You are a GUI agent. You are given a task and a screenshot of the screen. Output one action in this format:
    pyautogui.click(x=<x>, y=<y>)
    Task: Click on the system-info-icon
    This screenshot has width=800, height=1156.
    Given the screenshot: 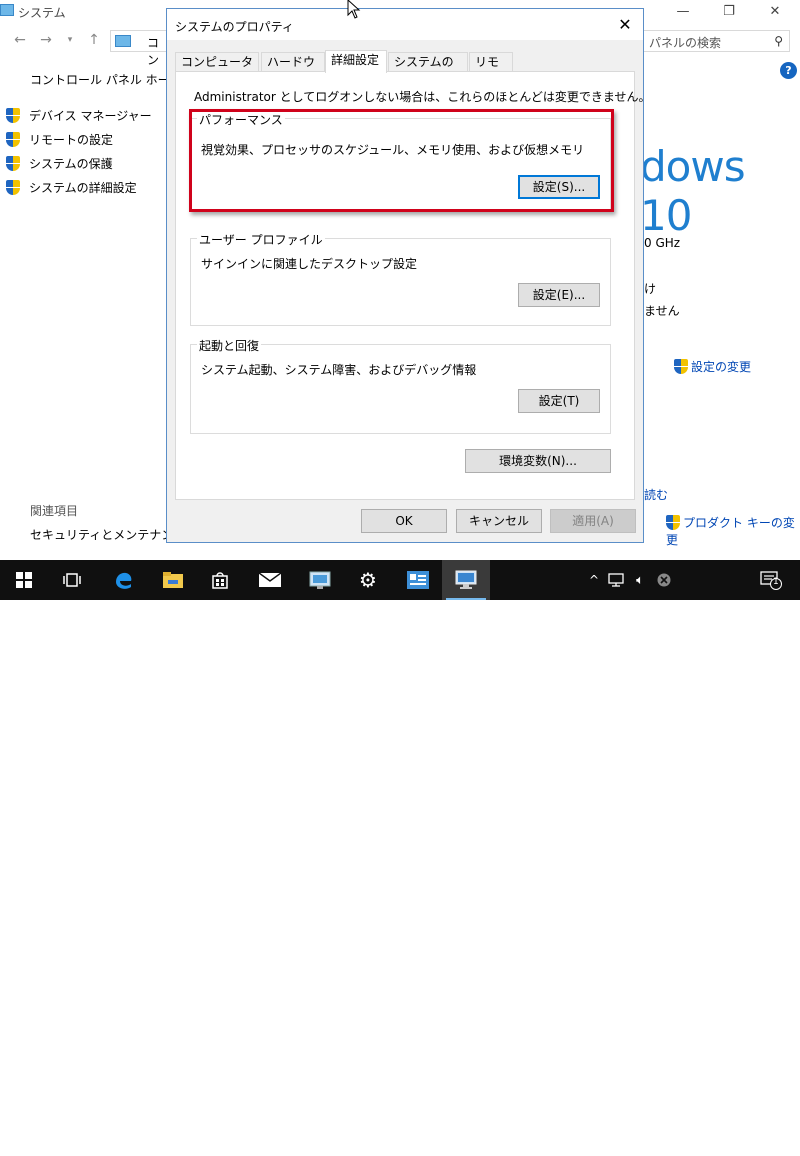 What is the action you would take?
    pyautogui.click(x=418, y=580)
    